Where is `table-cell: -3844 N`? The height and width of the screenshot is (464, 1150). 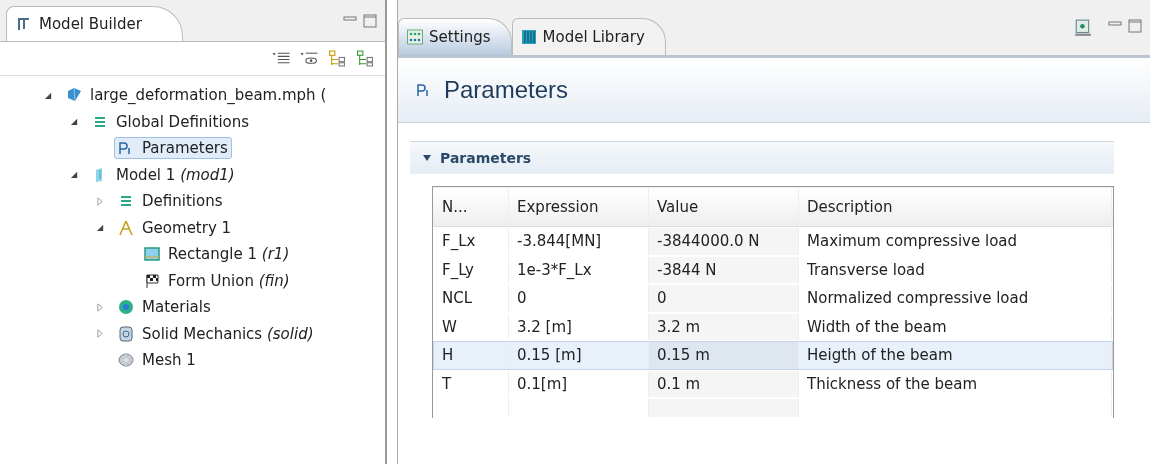
table-cell: -3844 N is located at coordinates (724, 269).